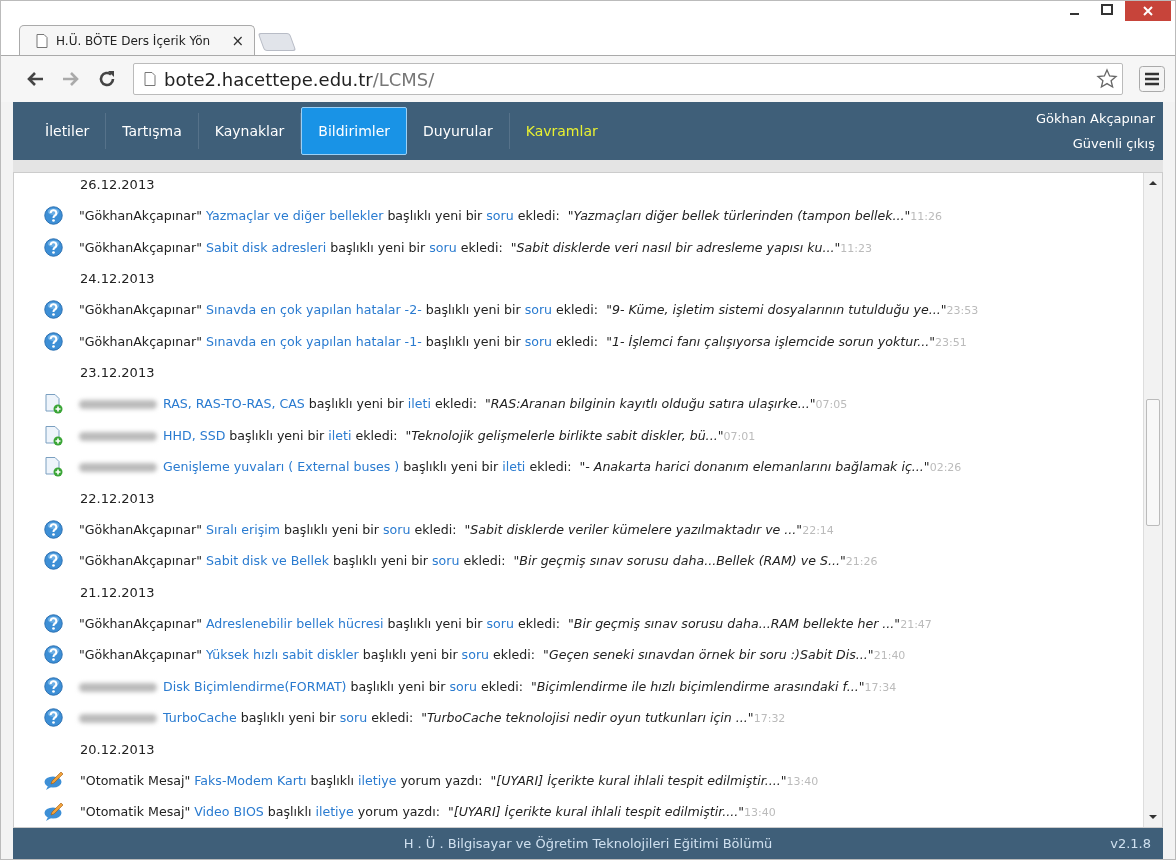 Image resolution: width=1176 pixels, height=860 pixels. What do you see at coordinates (1130, 843) in the screenshot?
I see `version-label: v2.1.8` at bounding box center [1130, 843].